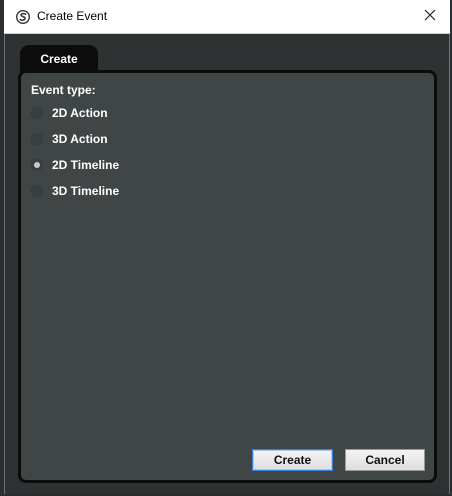 The height and width of the screenshot is (496, 452). Describe the element at coordinates (385, 460) in the screenshot. I see `cancel-button: Cancel` at that location.